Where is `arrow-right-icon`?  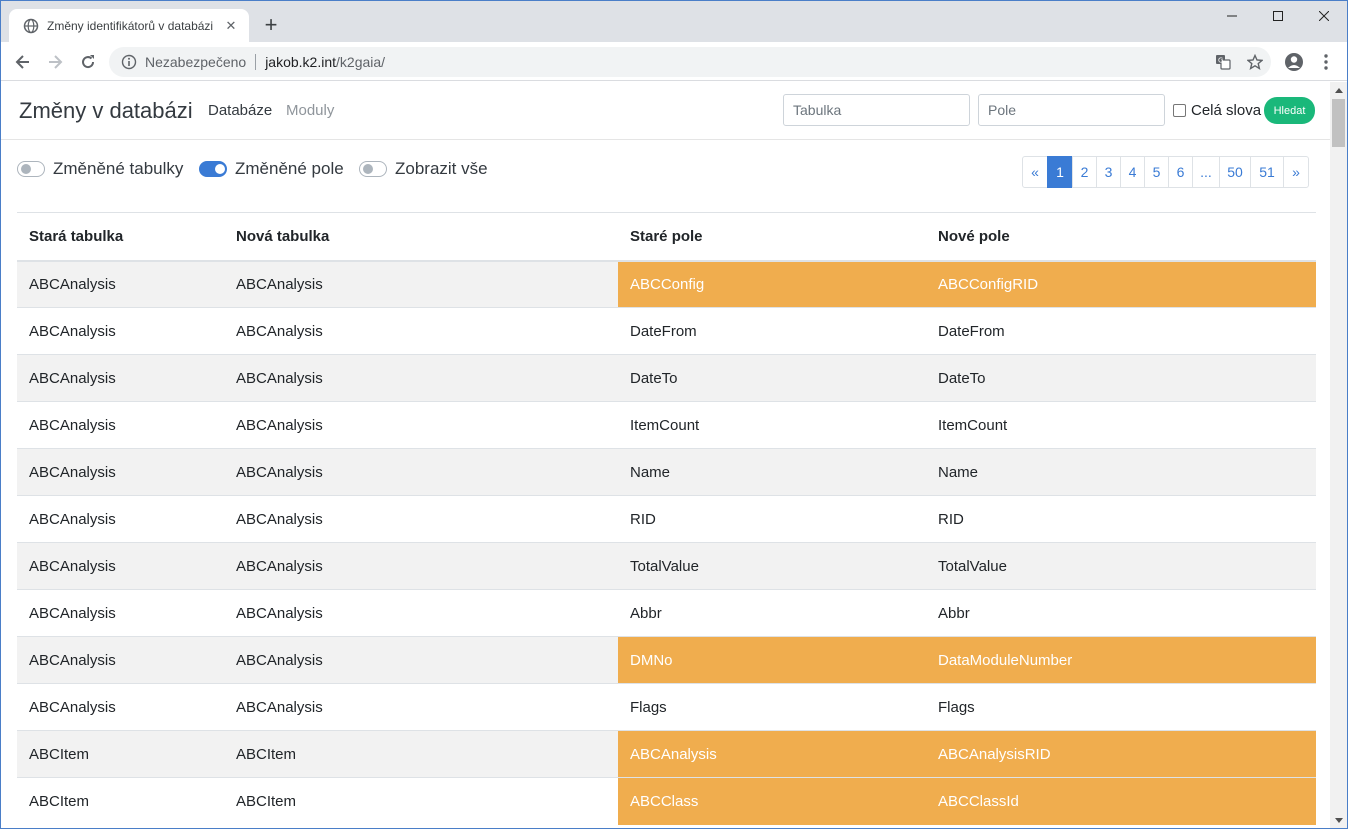
arrow-right-icon is located at coordinates (56, 62).